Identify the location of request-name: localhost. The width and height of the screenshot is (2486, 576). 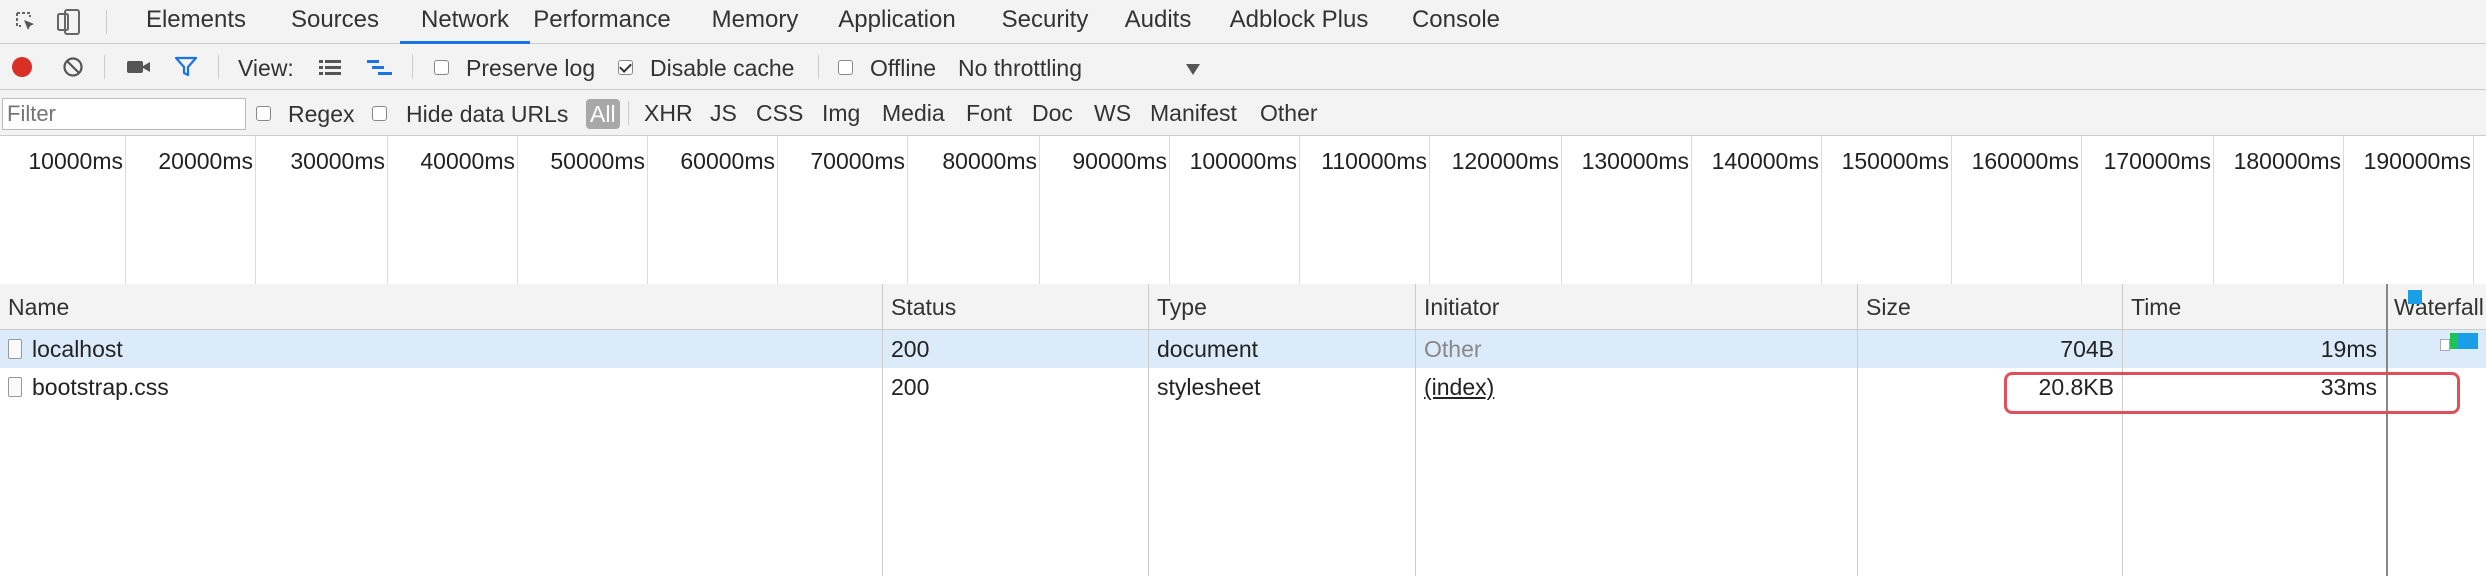
(441, 349).